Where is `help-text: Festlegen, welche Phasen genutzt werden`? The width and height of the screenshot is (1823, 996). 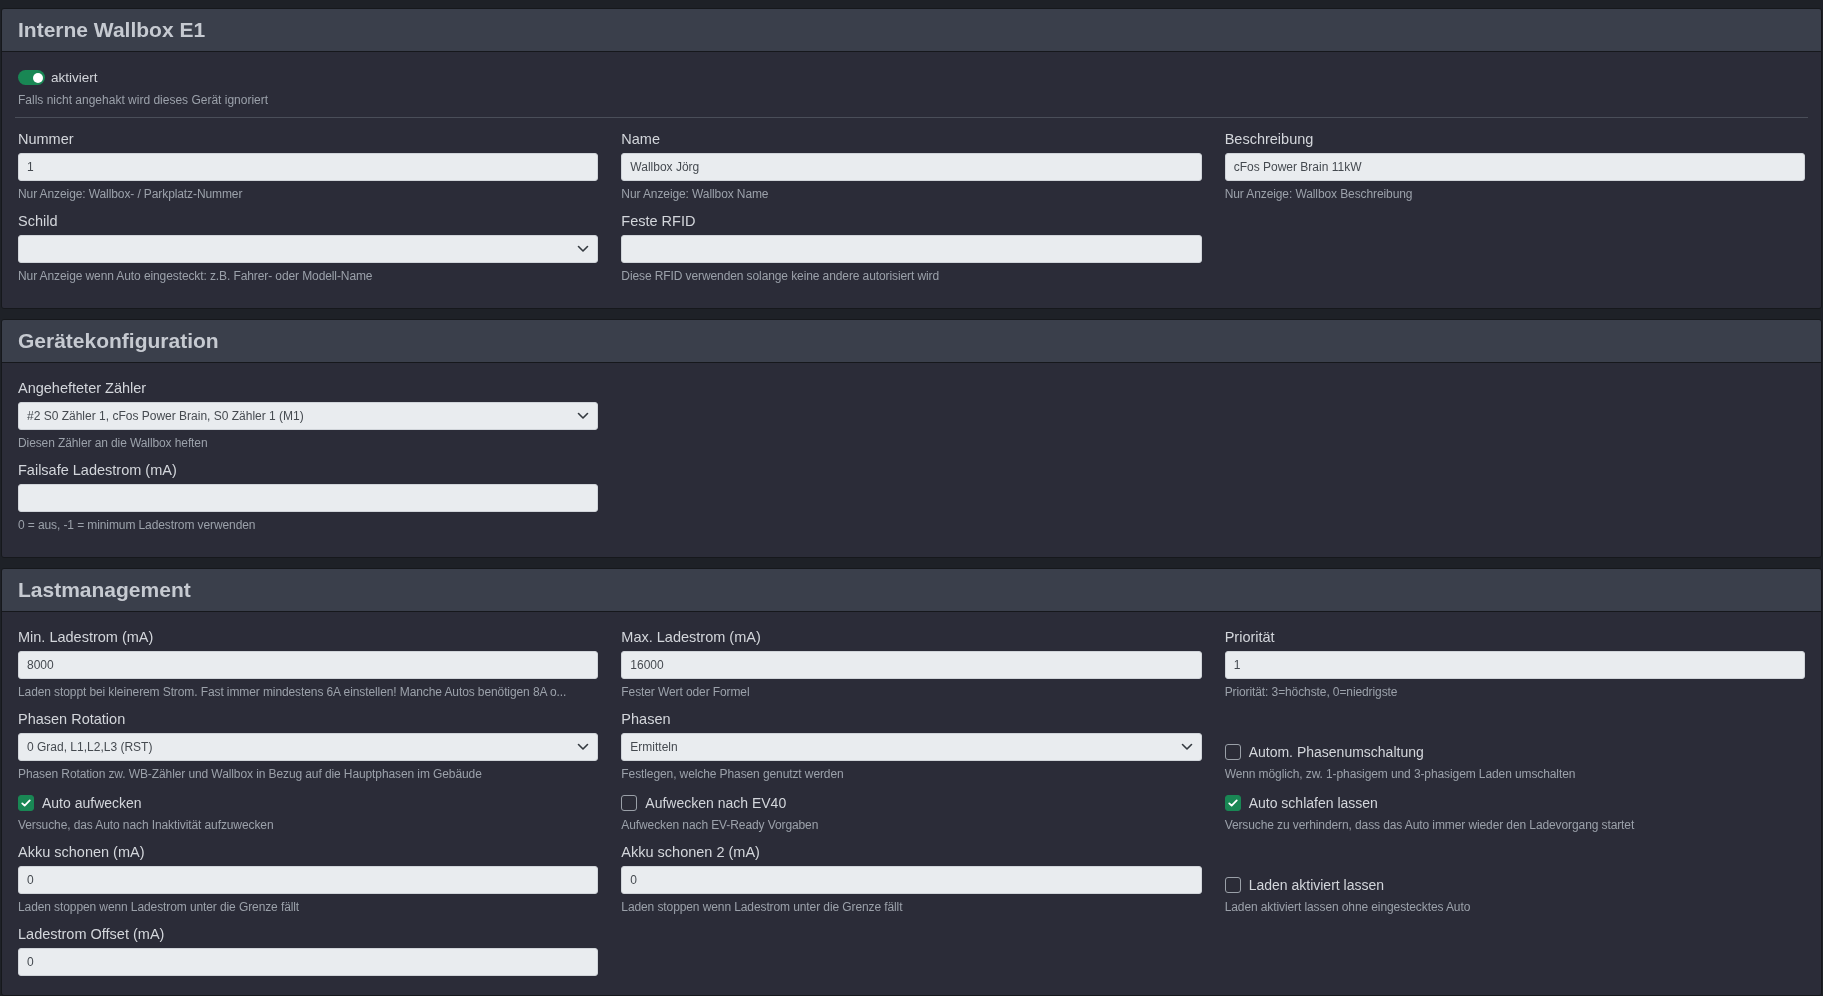 help-text: Festlegen, welche Phasen genutzt werden is located at coordinates (733, 774).